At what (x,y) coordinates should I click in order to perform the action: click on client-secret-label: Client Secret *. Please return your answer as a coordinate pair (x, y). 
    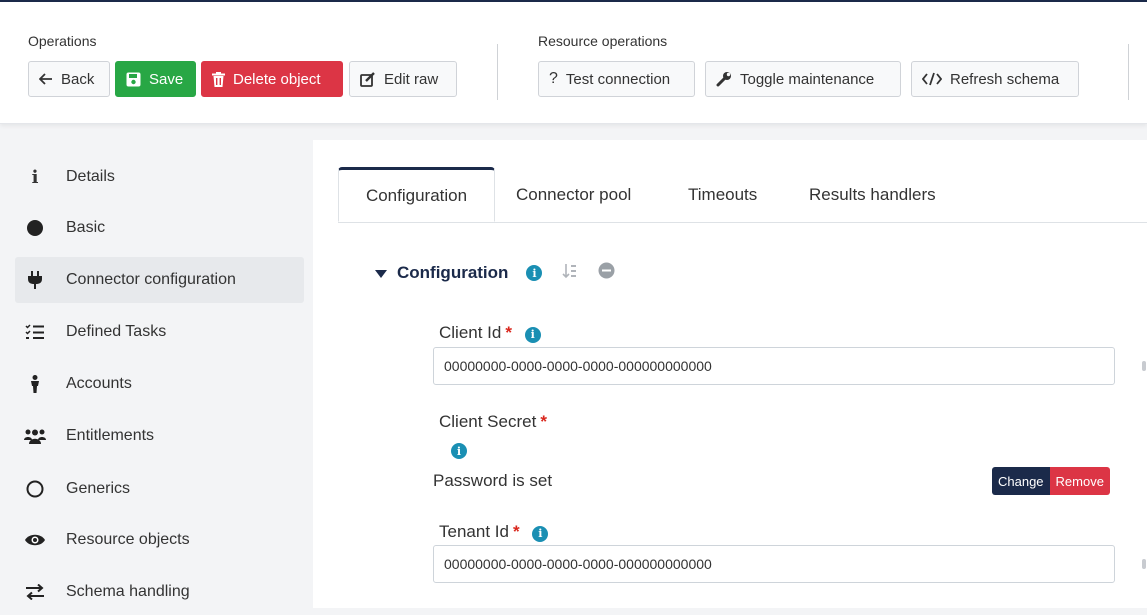
    Looking at the image, I should click on (493, 422).